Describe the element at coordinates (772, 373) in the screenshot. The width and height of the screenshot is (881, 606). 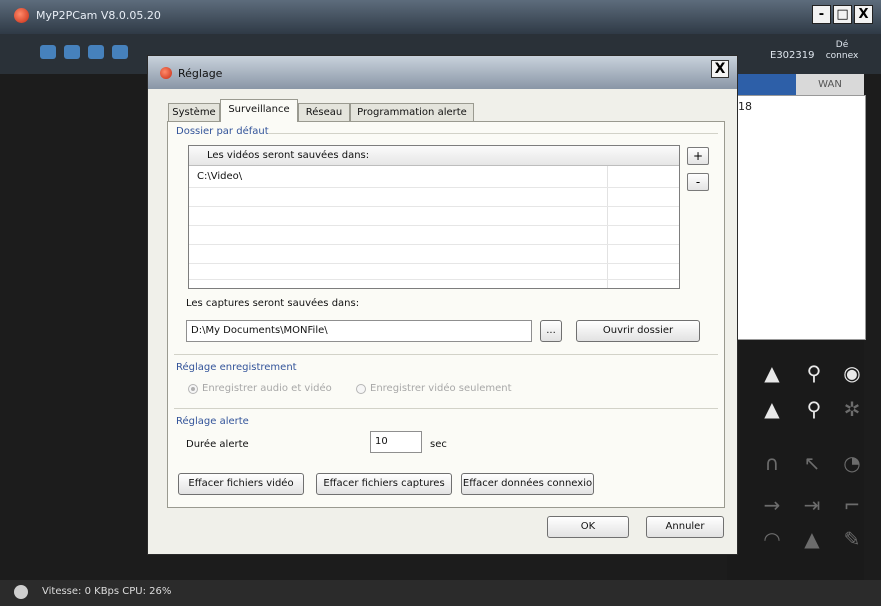
I see `tilt-up-icon: ▲` at that location.